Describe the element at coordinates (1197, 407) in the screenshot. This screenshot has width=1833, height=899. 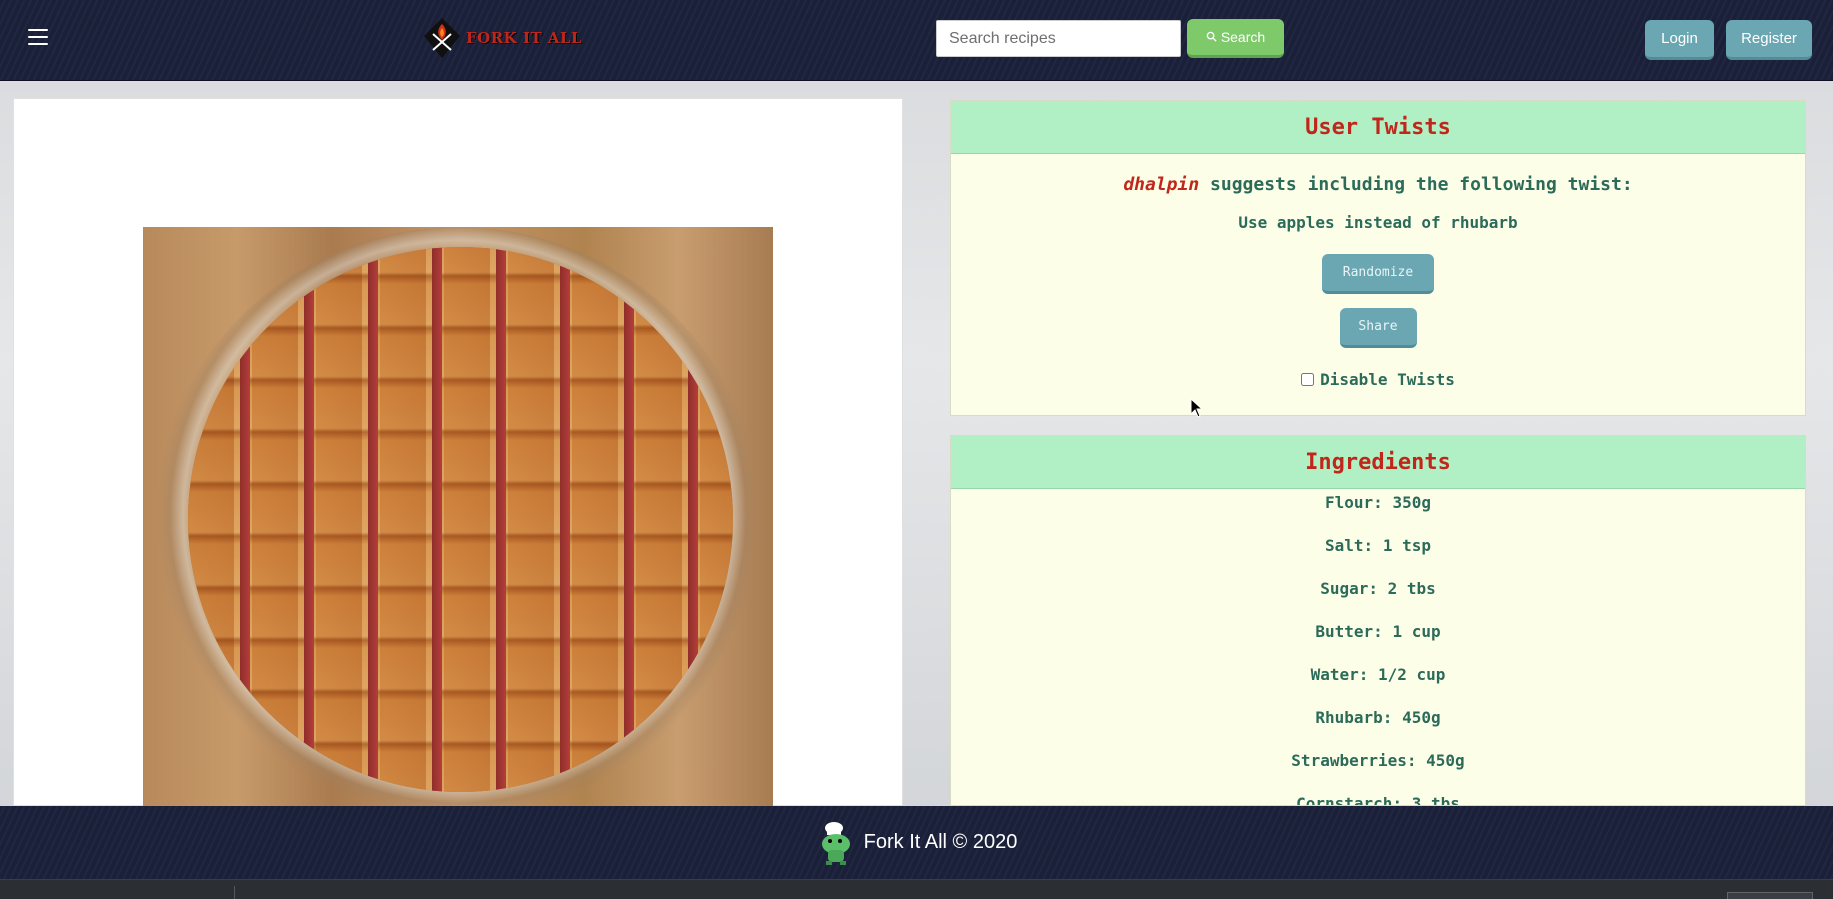
I see `mouse-cursor-icon` at that location.